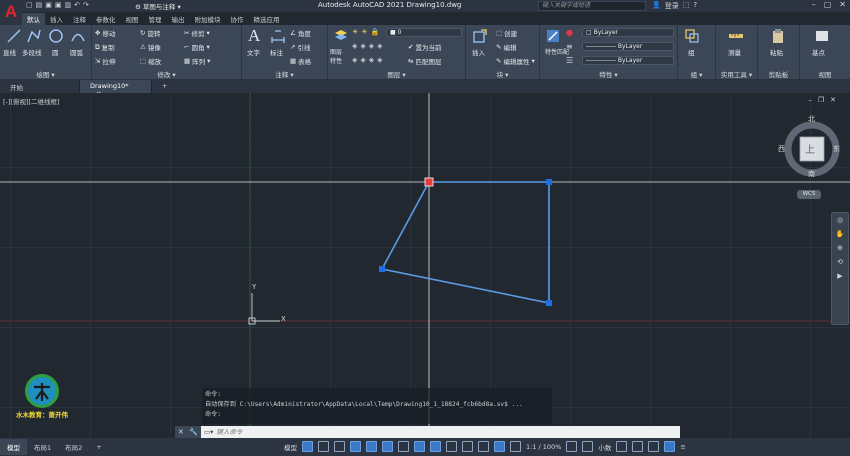  I want to click on minimize-viewport-icon: –, so click(810, 100).